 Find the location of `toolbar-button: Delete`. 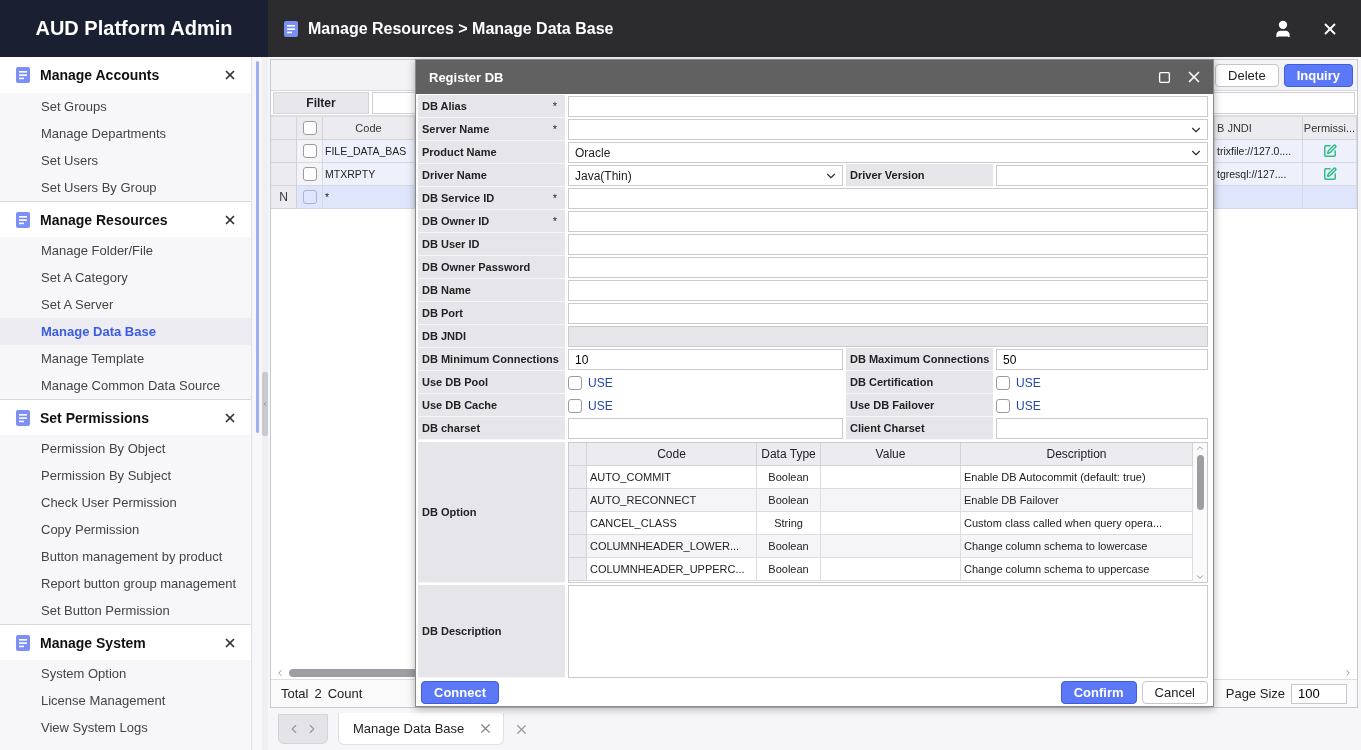

toolbar-button: Delete is located at coordinates (1247, 75).